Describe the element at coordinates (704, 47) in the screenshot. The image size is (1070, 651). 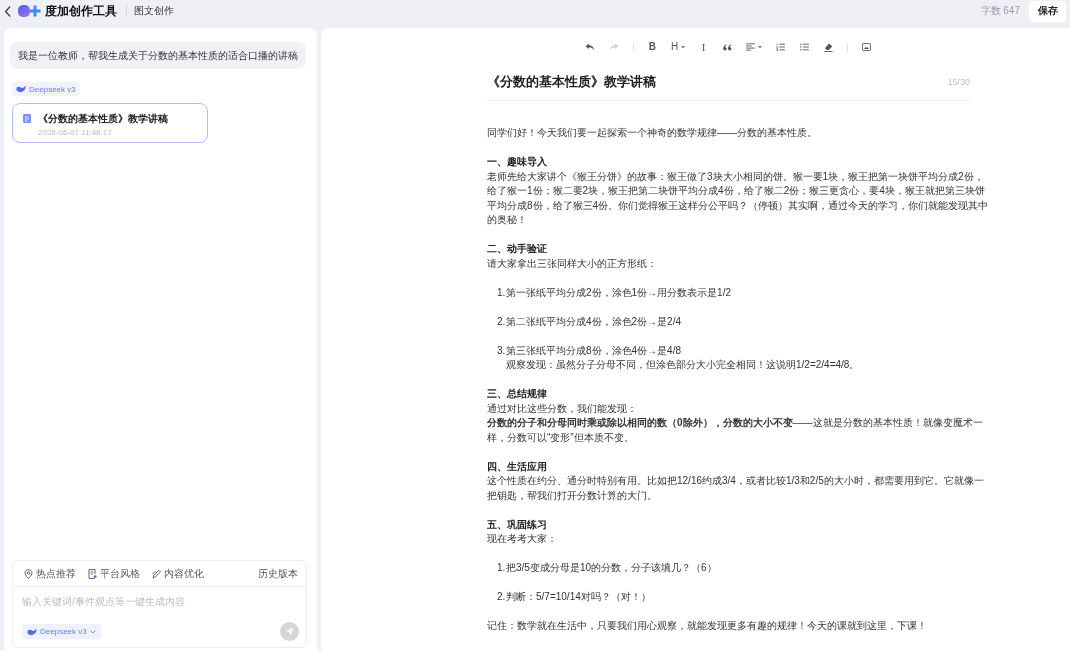
I see `italic-button: I` at that location.